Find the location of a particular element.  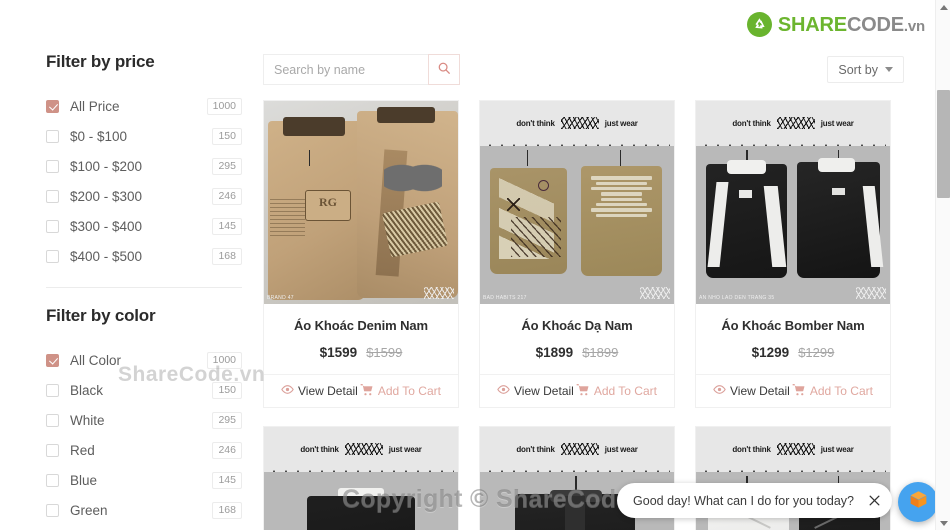

scrollbar-thumb is located at coordinates (943, 144).